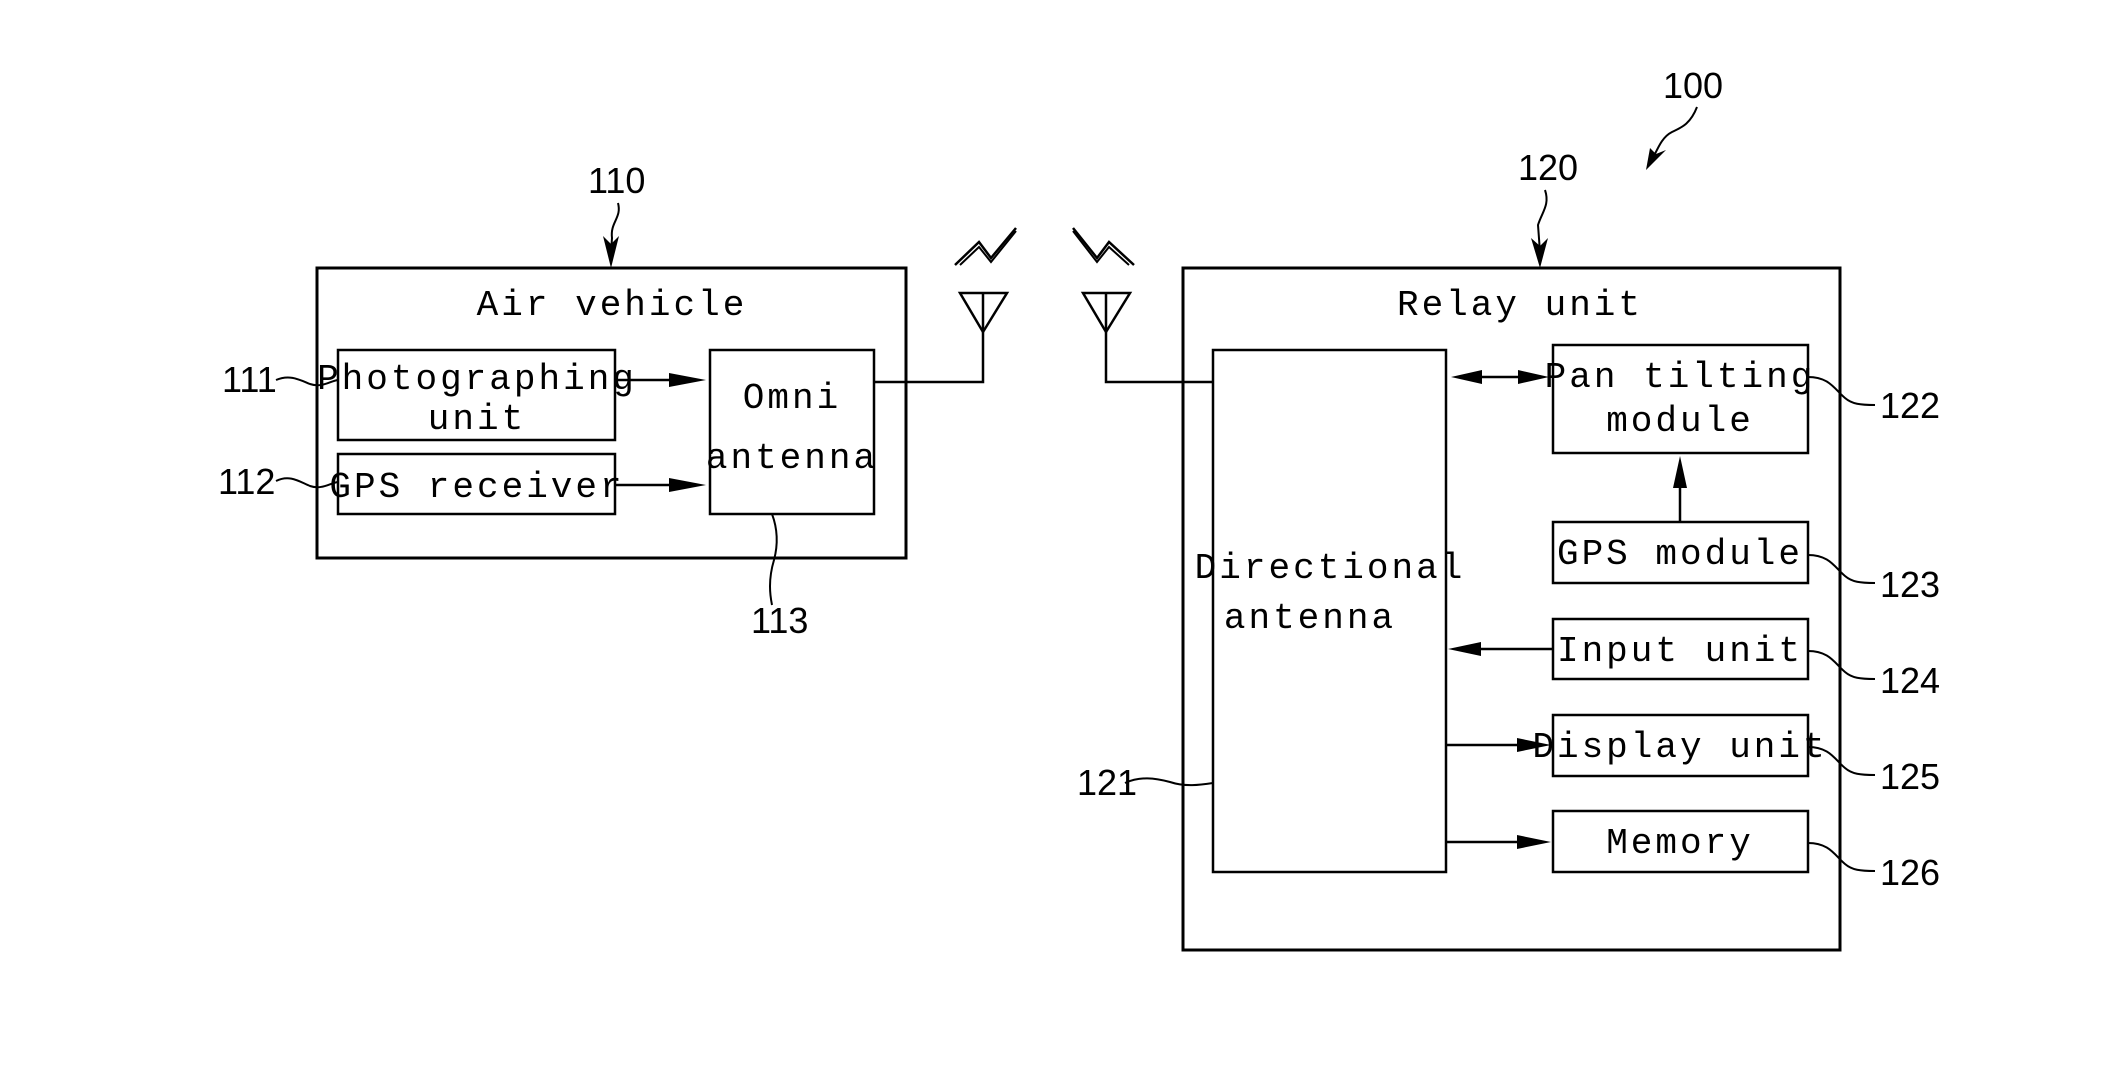 The width and height of the screenshot is (2119, 1066). Describe the element at coordinates (1310, 618) in the screenshot. I see `directional-antenna-label-line2: antenna` at that location.